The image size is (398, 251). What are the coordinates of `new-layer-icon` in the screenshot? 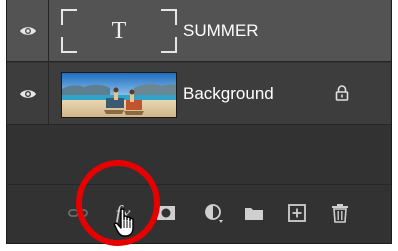 It's located at (297, 213).